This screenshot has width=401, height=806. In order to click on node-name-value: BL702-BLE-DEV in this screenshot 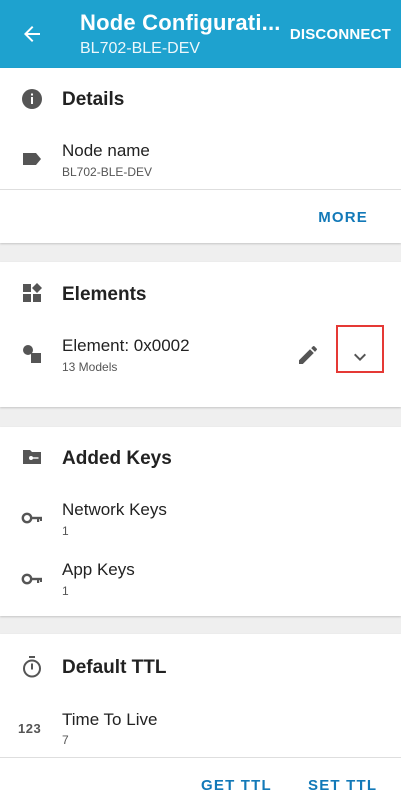, I will do `click(107, 172)`.